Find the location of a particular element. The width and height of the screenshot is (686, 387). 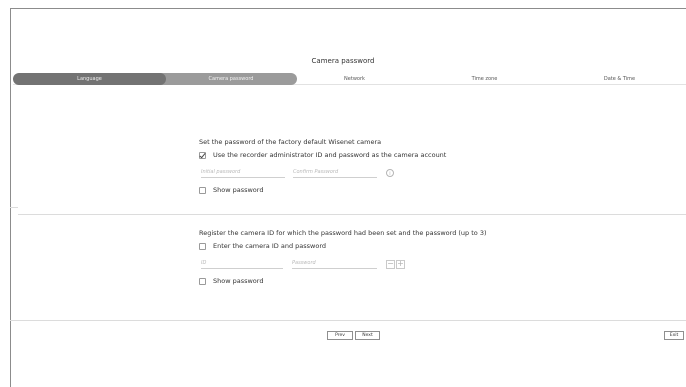

camera-id-field: ID is located at coordinates (242, 264).